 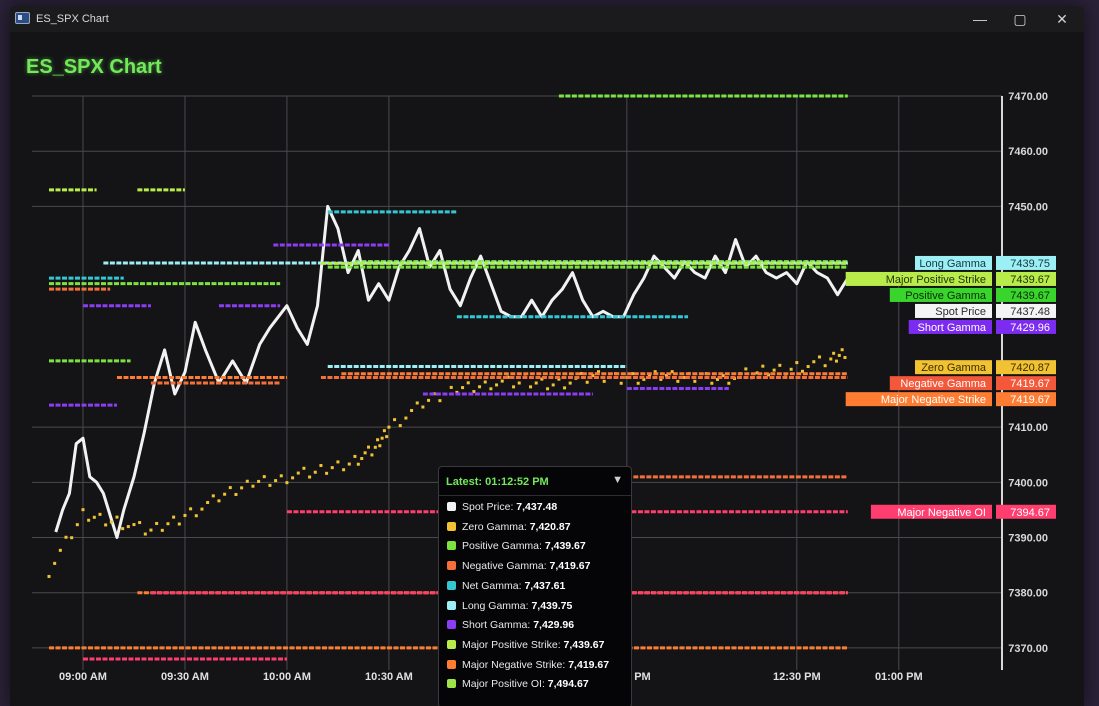 I want to click on right-label-text: Major Negative Strike, so click(x=933, y=400).